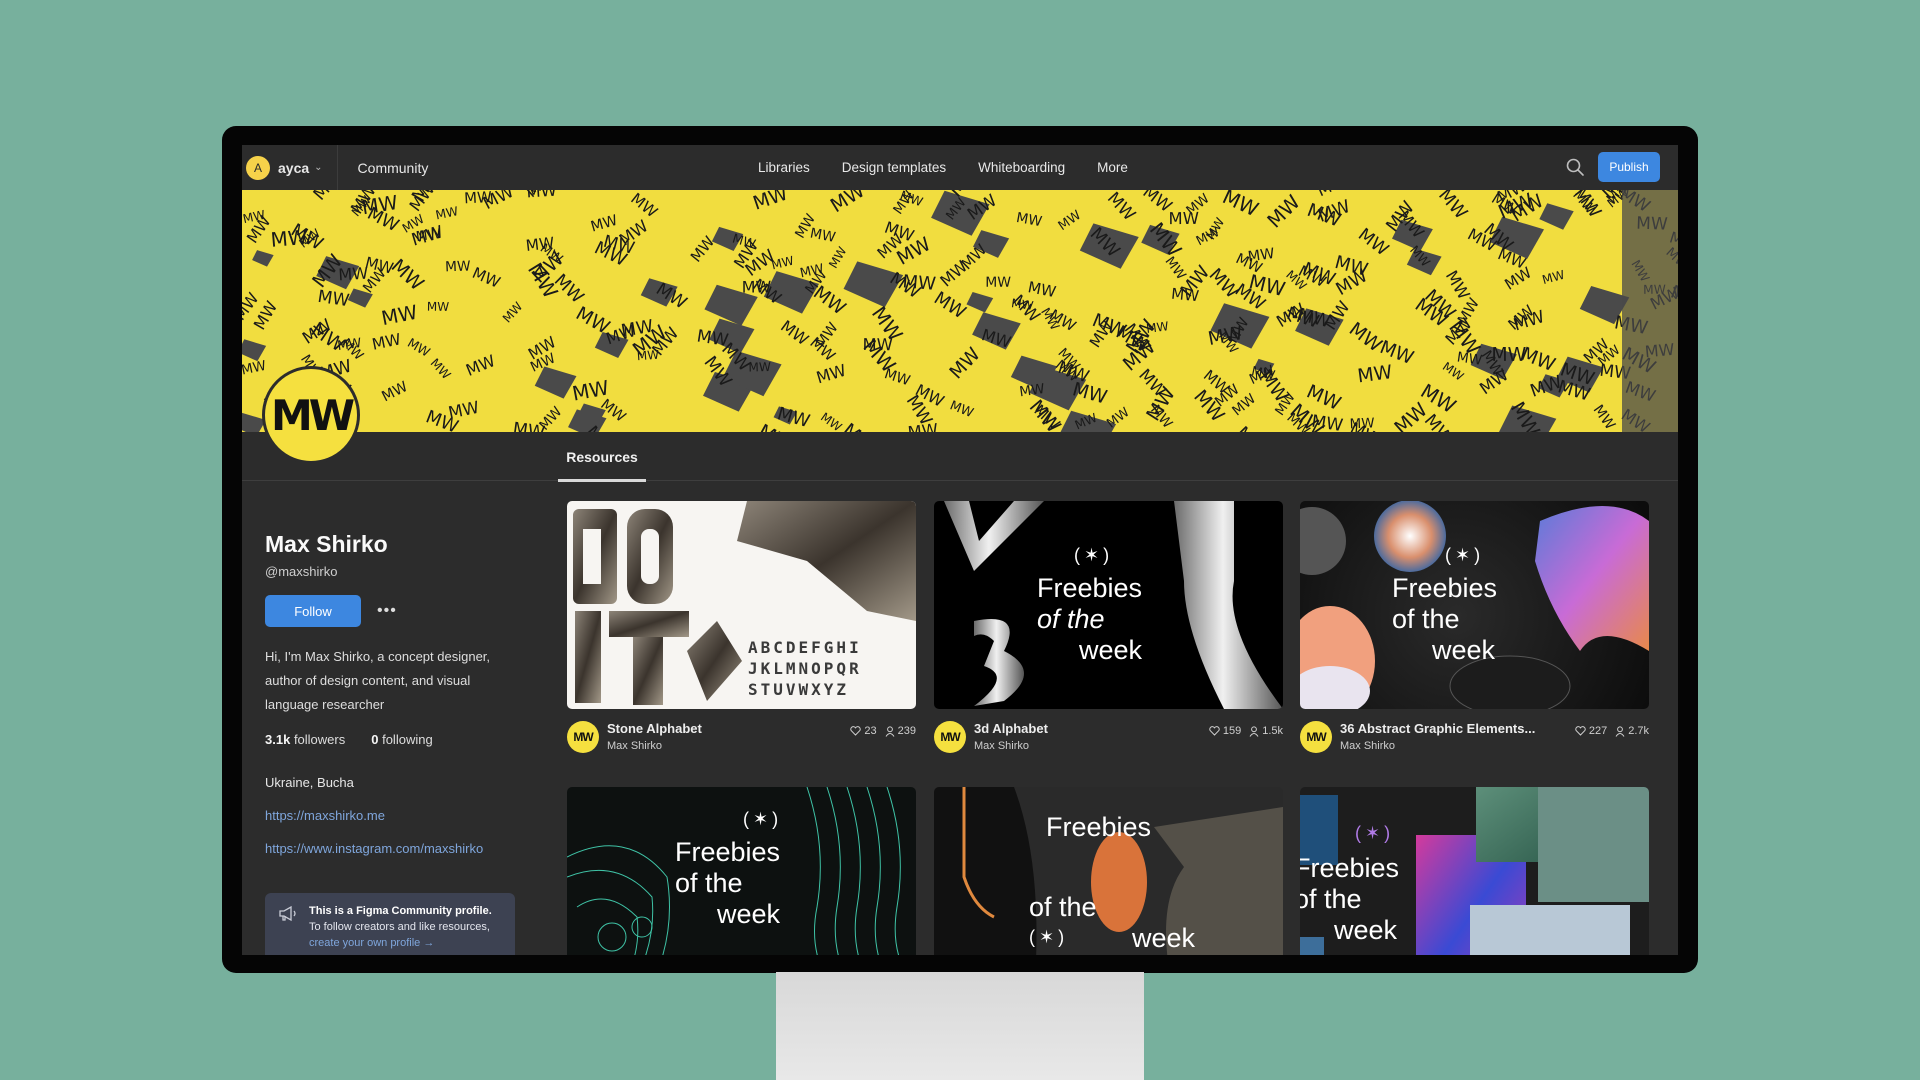  I want to click on resource-counts: 159 1.5k, so click(1246, 731).